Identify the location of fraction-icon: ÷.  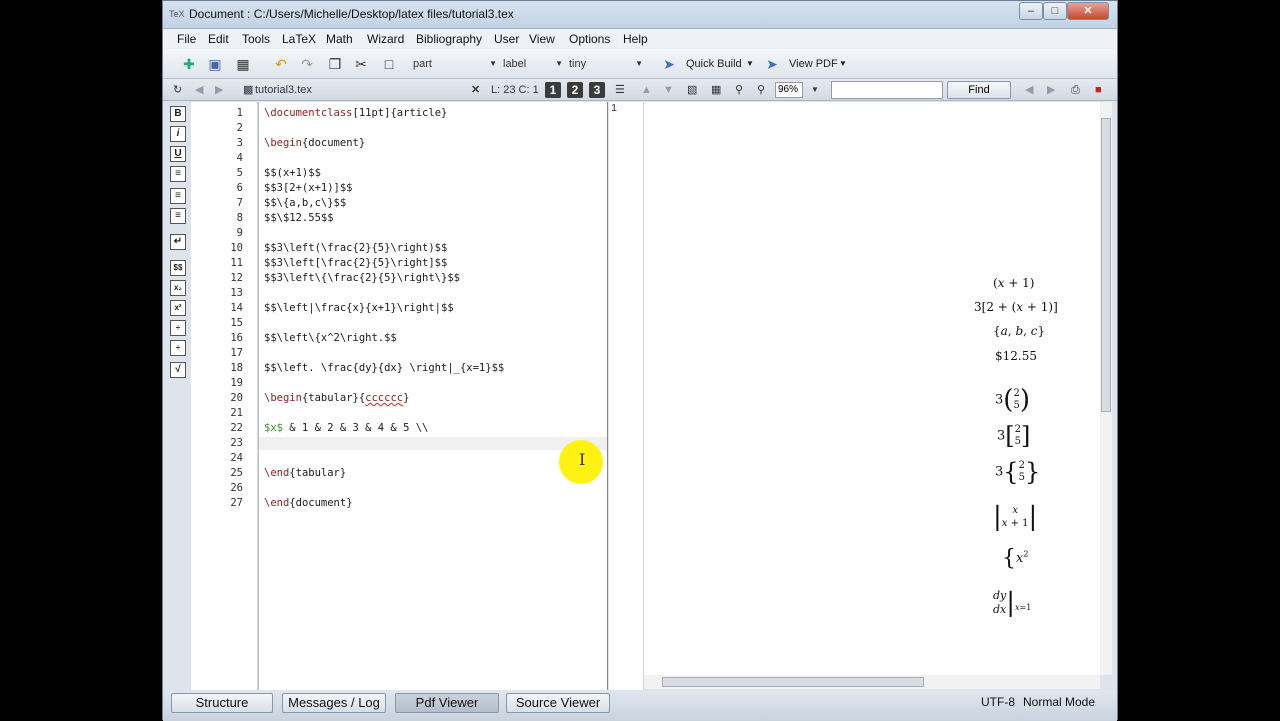
(178, 328).